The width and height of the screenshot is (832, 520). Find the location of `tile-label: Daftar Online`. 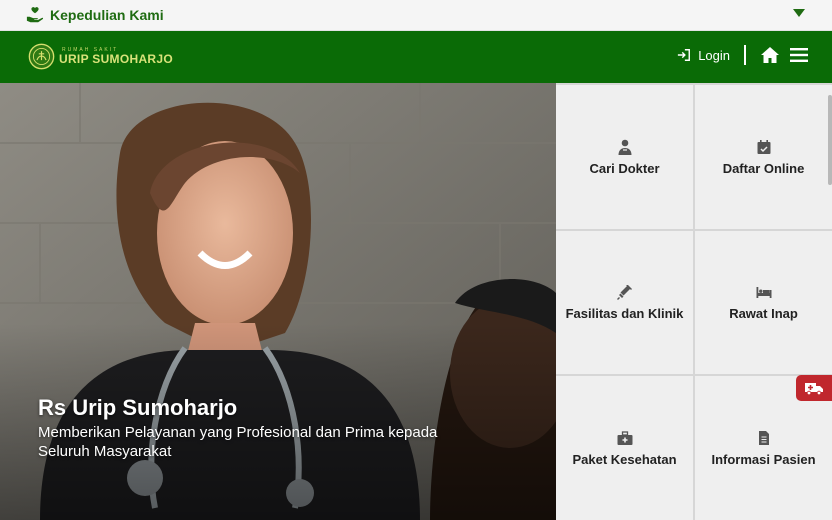

tile-label: Daftar Online is located at coordinates (763, 168).